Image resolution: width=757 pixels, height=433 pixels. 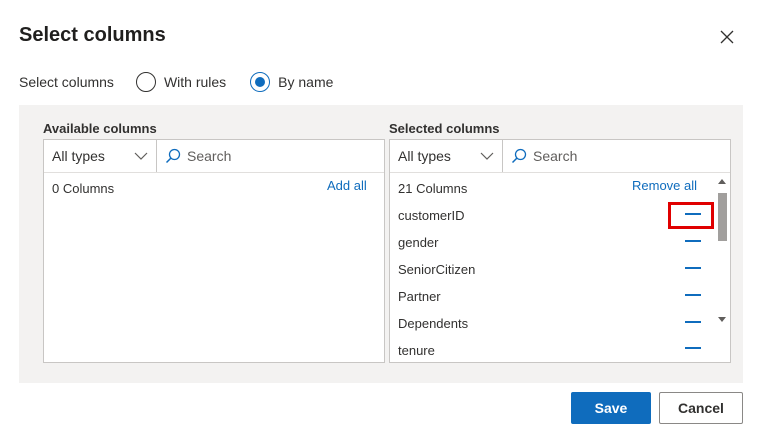 What do you see at coordinates (306, 82) in the screenshot?
I see `radio-label: By name` at bounding box center [306, 82].